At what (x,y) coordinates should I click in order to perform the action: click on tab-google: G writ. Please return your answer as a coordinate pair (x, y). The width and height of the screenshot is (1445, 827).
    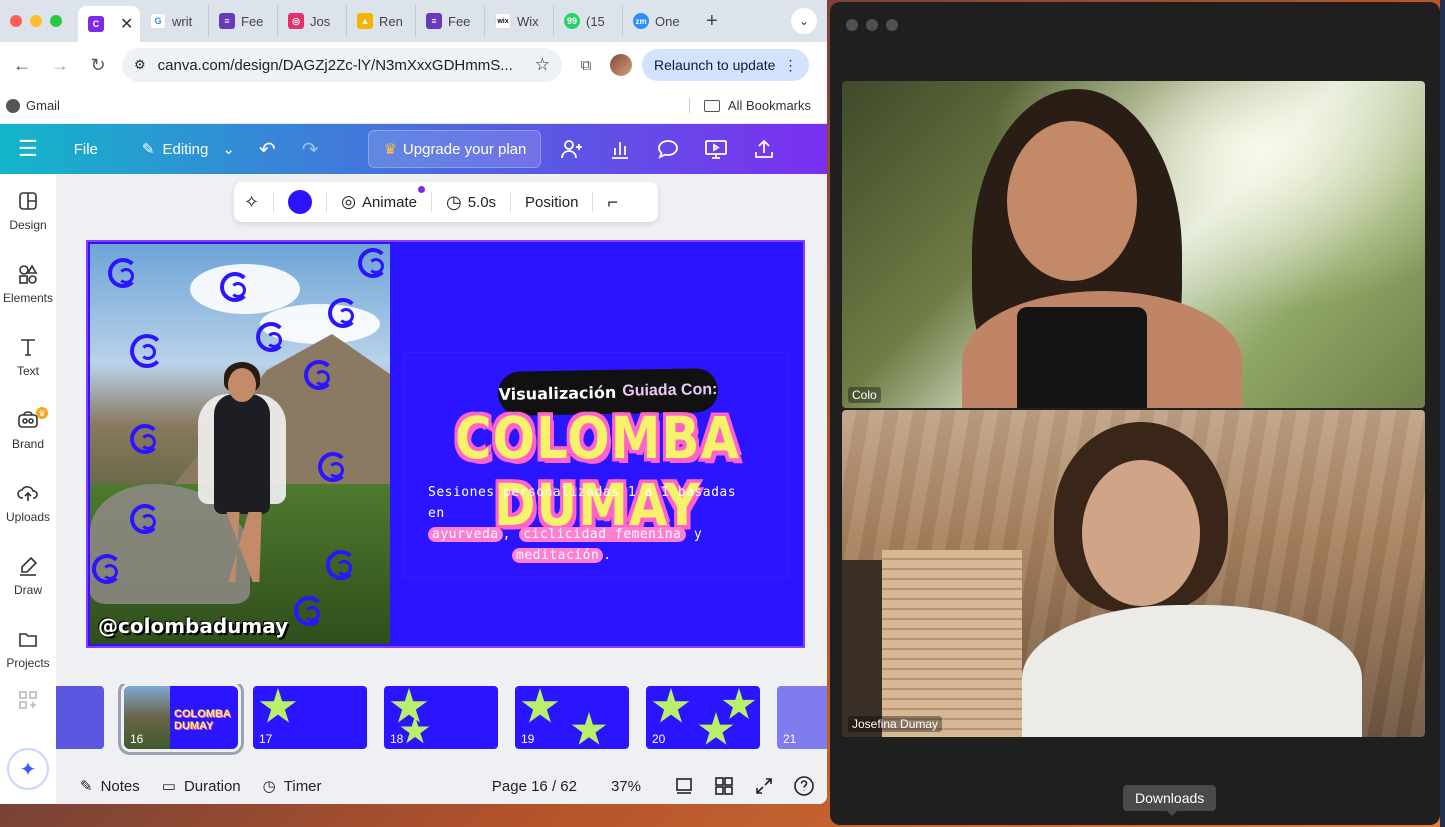
    Looking at the image, I should click on (174, 21).